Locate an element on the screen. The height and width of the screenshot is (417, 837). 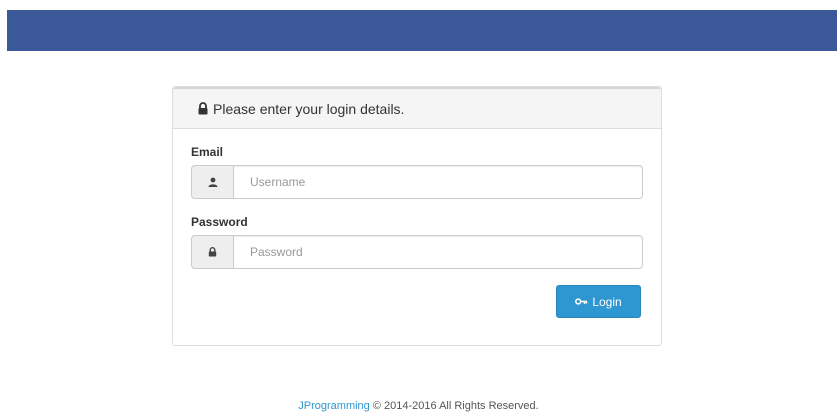
email-input-group is located at coordinates (417, 182).